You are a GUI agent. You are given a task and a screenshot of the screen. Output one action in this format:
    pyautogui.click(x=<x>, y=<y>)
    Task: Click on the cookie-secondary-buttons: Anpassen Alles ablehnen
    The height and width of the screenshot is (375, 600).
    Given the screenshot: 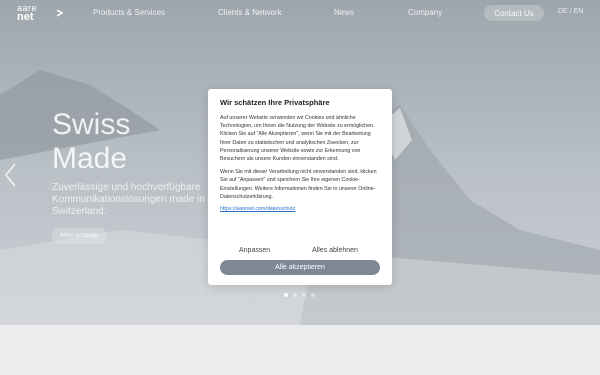 What is the action you would take?
    pyautogui.click(x=300, y=253)
    